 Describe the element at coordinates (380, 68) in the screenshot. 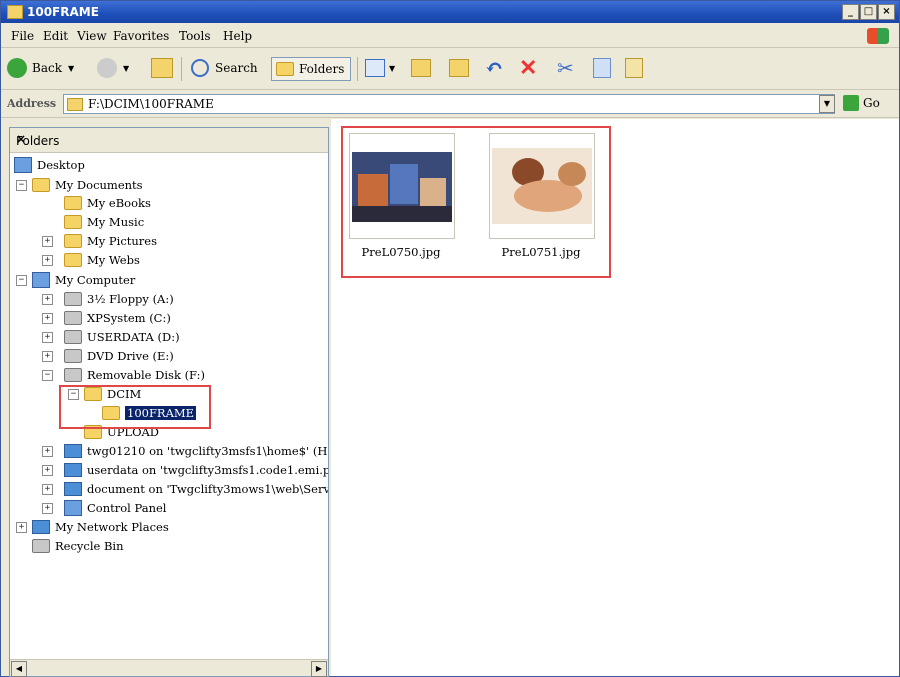

I see `views-button: ▼` at that location.